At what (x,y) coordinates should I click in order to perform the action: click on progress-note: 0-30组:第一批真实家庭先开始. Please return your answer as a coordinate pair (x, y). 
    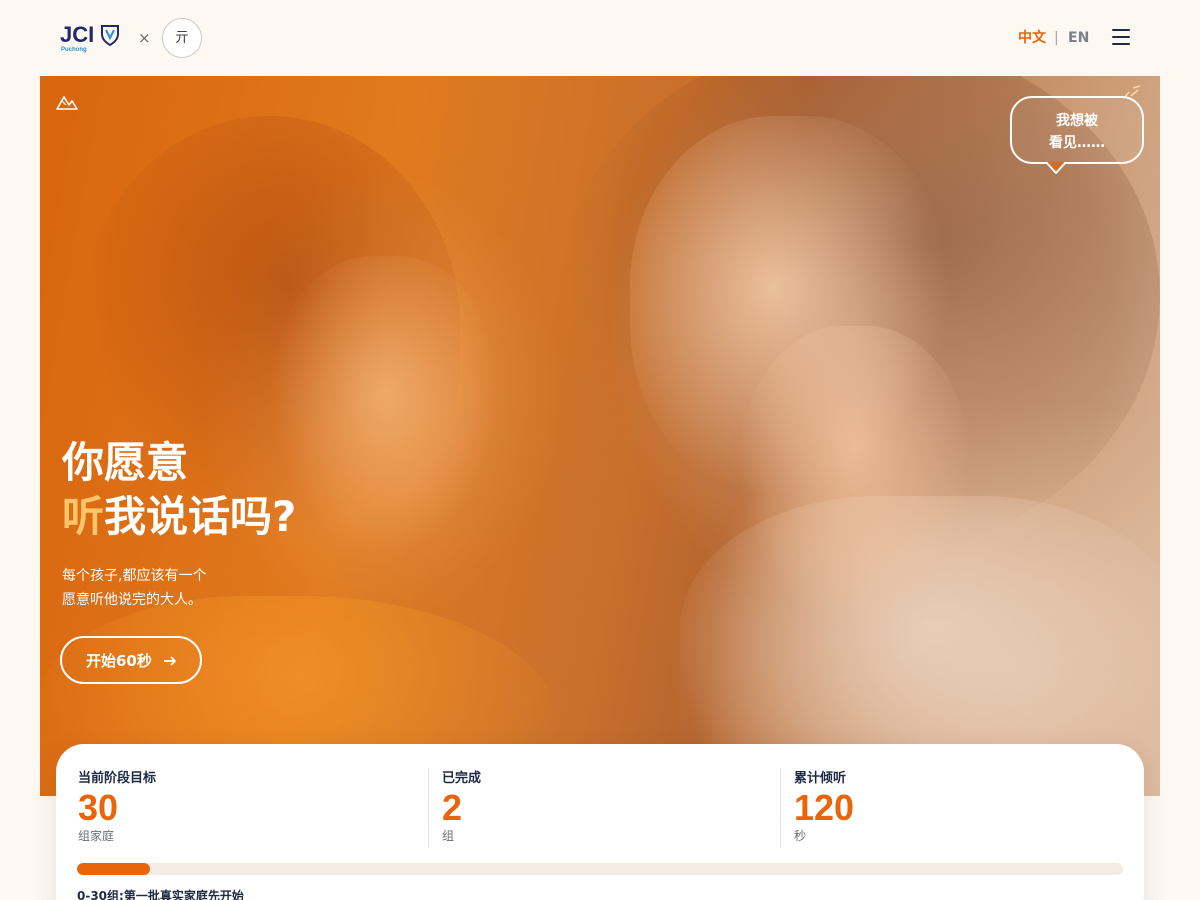
    Looking at the image, I should click on (160, 894).